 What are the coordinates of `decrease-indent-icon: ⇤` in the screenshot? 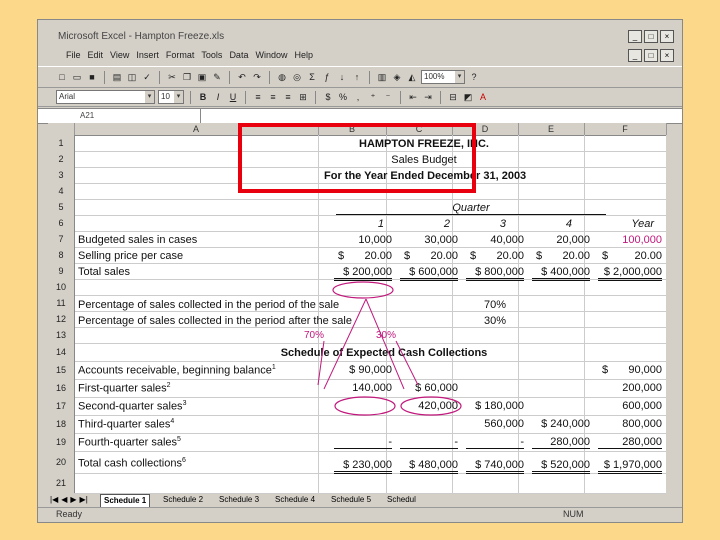 It's located at (413, 97).